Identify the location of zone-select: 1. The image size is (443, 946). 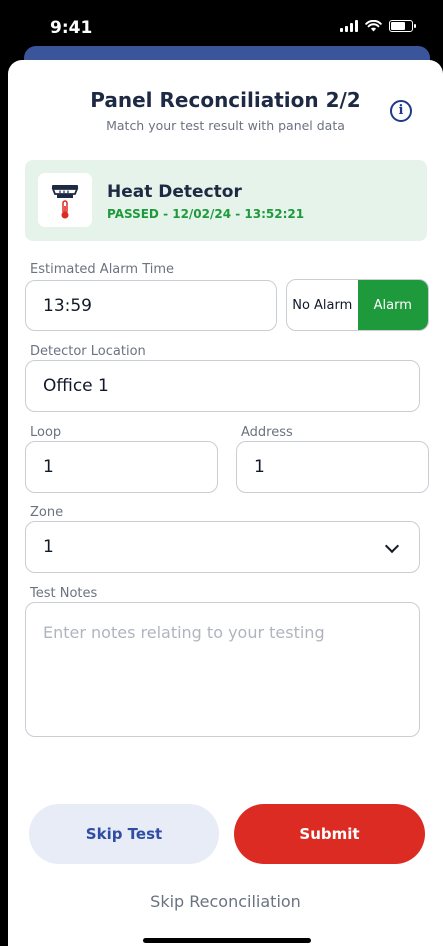
(222, 547).